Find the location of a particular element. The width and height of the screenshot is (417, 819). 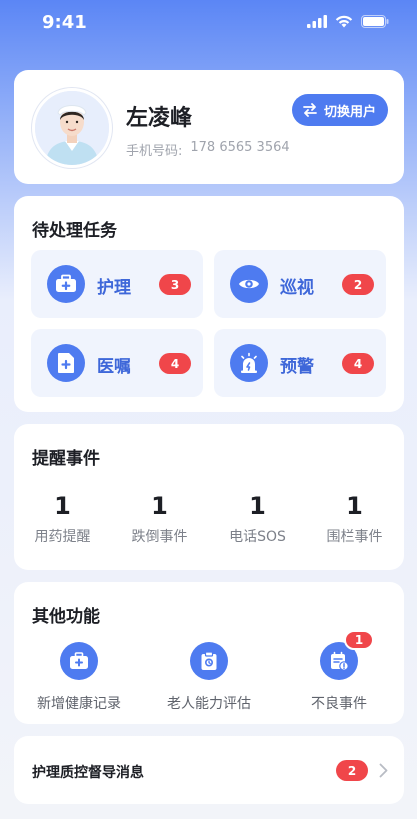

stat-label: 围栏事件 is located at coordinates (354, 537).